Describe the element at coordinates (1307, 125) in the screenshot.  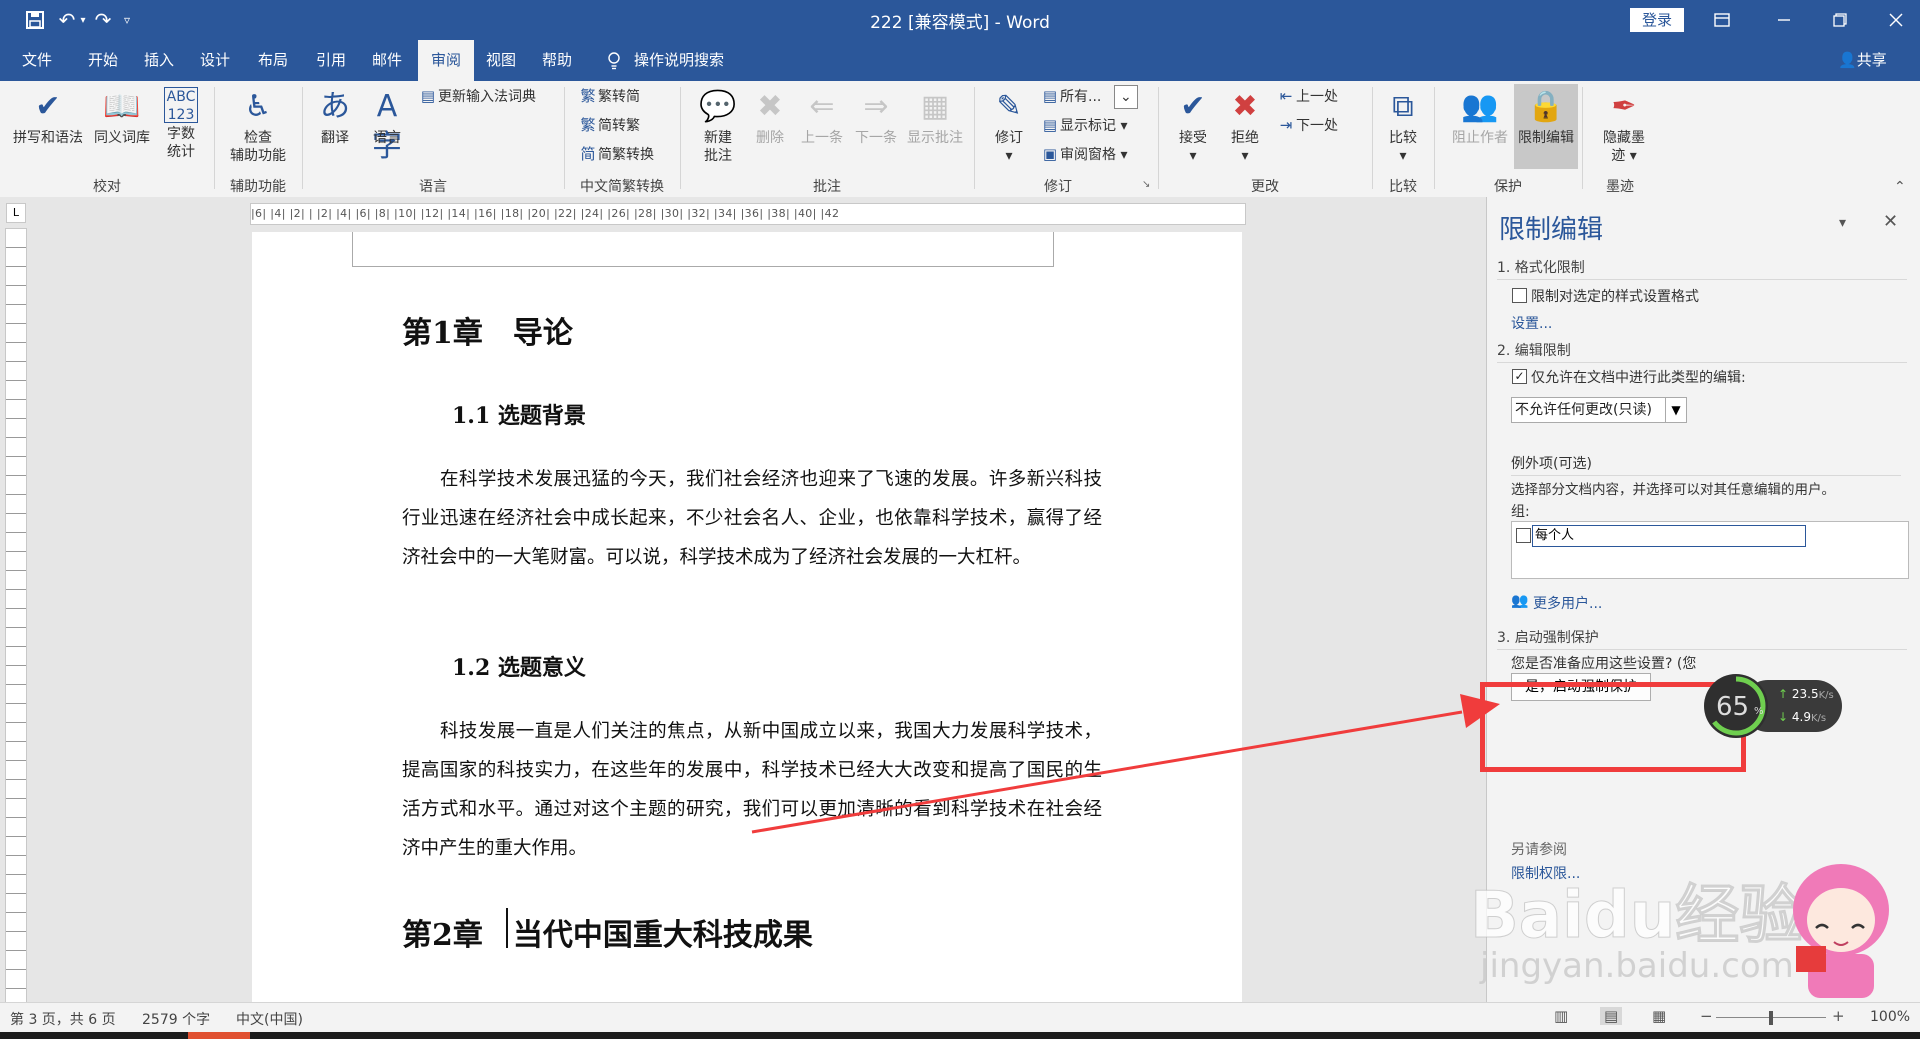
I see `next-change-button: ⇥ 下一处` at that location.